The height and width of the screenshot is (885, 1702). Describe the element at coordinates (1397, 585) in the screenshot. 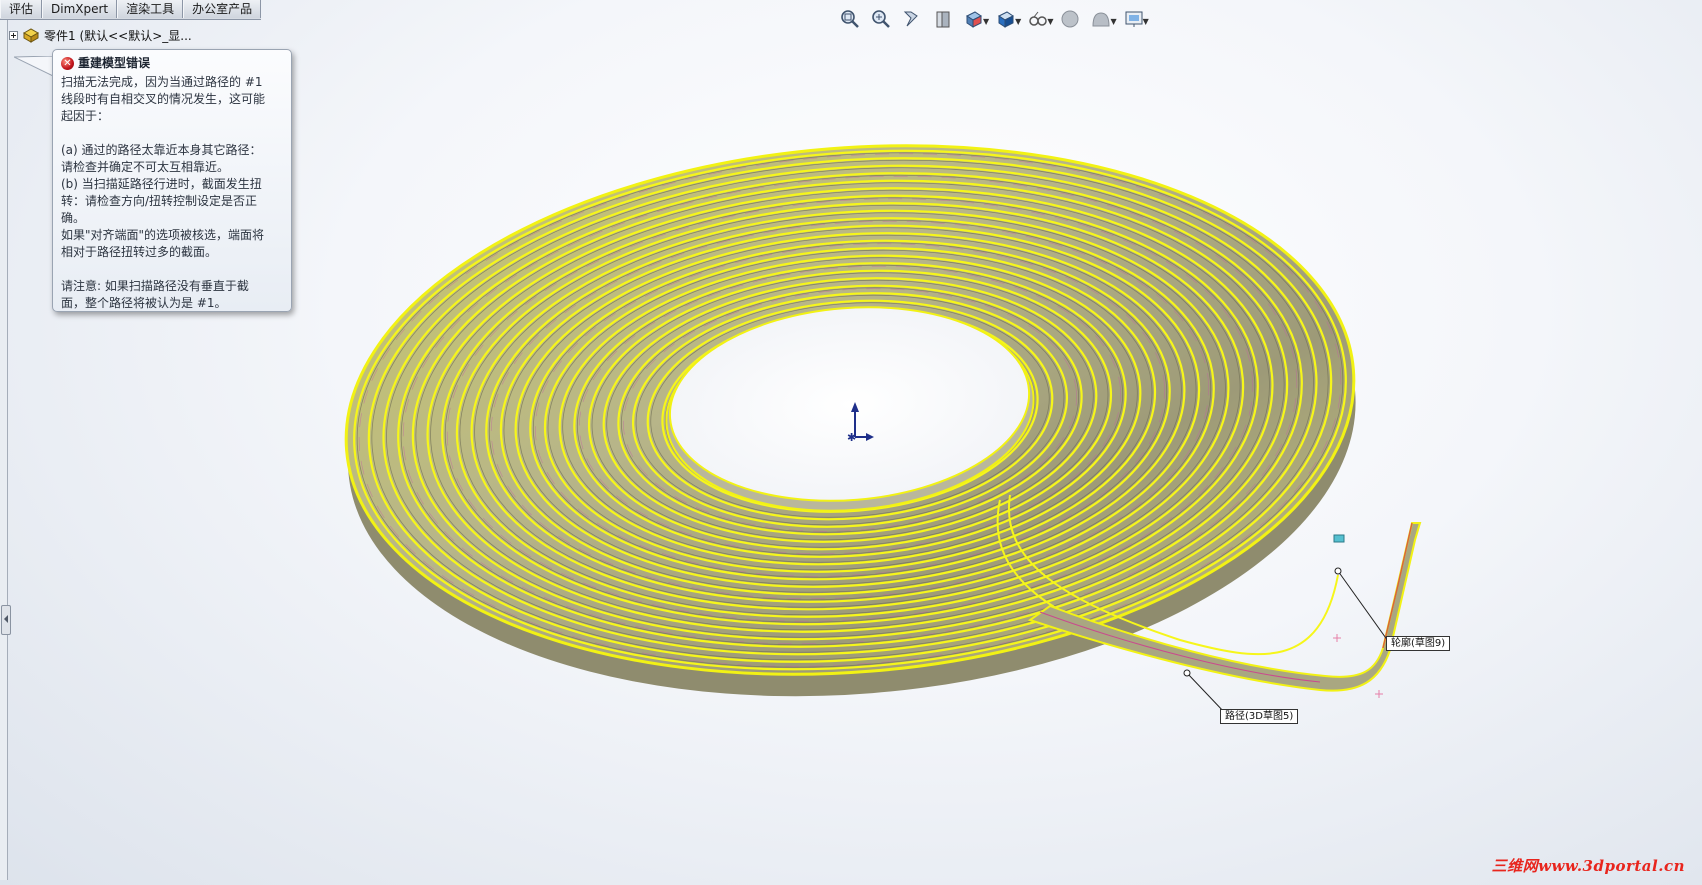

I see `coil-tail-profile-line` at that location.